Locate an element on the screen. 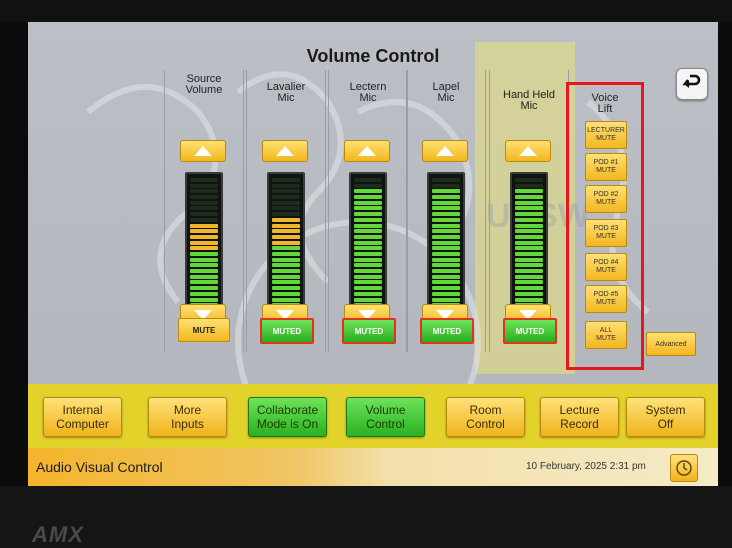 Image resolution: width=732 pixels, height=548 pixels. advanced-button: Advanced is located at coordinates (671, 344).